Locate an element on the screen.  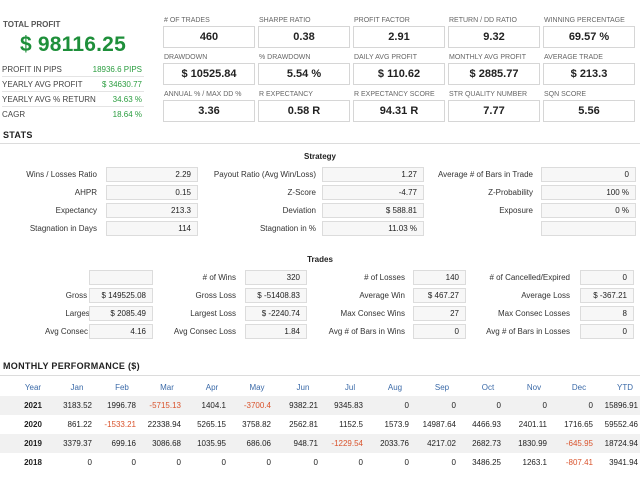
column-header: Year is located at coordinates (33, 387).